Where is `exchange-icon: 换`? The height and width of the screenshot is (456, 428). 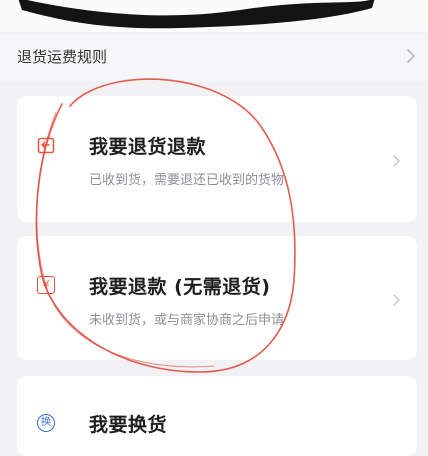 exchange-icon: 换 is located at coordinates (46, 423).